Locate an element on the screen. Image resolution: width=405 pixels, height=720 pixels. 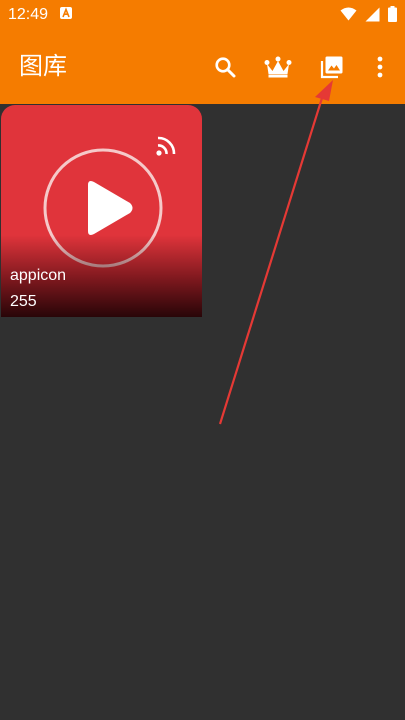
status-bar: 12:49 is located at coordinates (202, 15).